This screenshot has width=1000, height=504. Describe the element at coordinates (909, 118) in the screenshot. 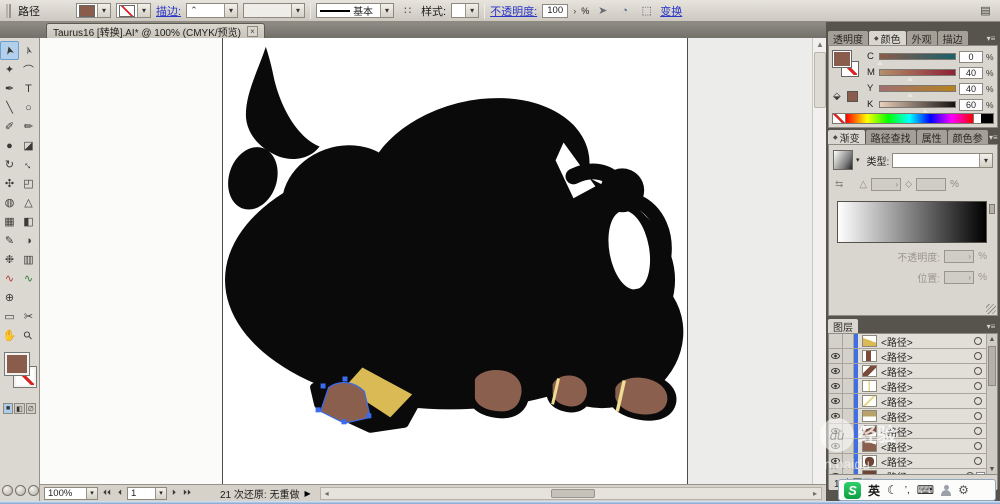

I see `rainbow-spectrum` at that location.